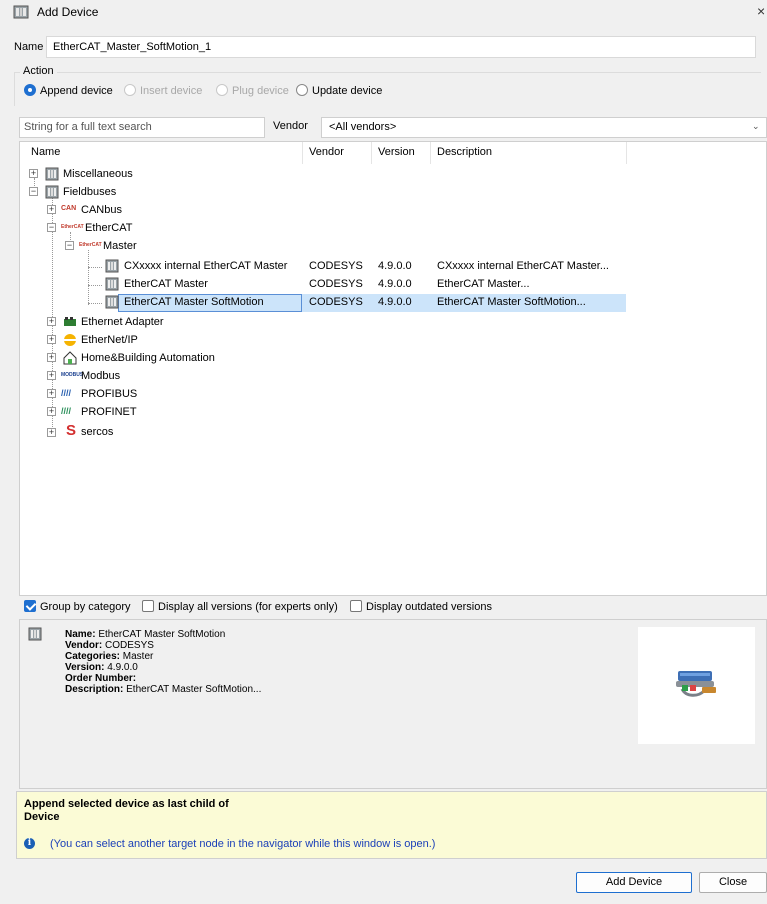 This screenshot has height=904, width=767. What do you see at coordinates (163, 90) in the screenshot?
I see `radio-insert-device: Insert device` at bounding box center [163, 90].